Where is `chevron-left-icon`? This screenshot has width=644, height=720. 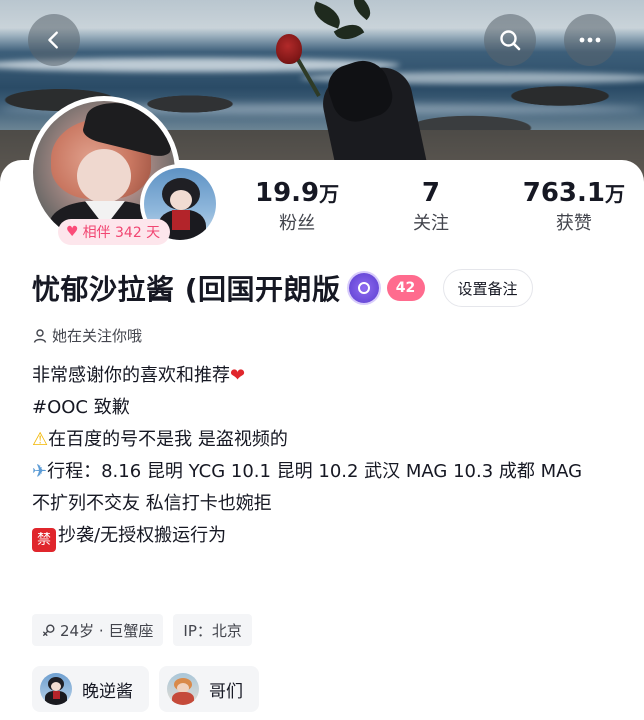
chevron-left-icon is located at coordinates (53, 40).